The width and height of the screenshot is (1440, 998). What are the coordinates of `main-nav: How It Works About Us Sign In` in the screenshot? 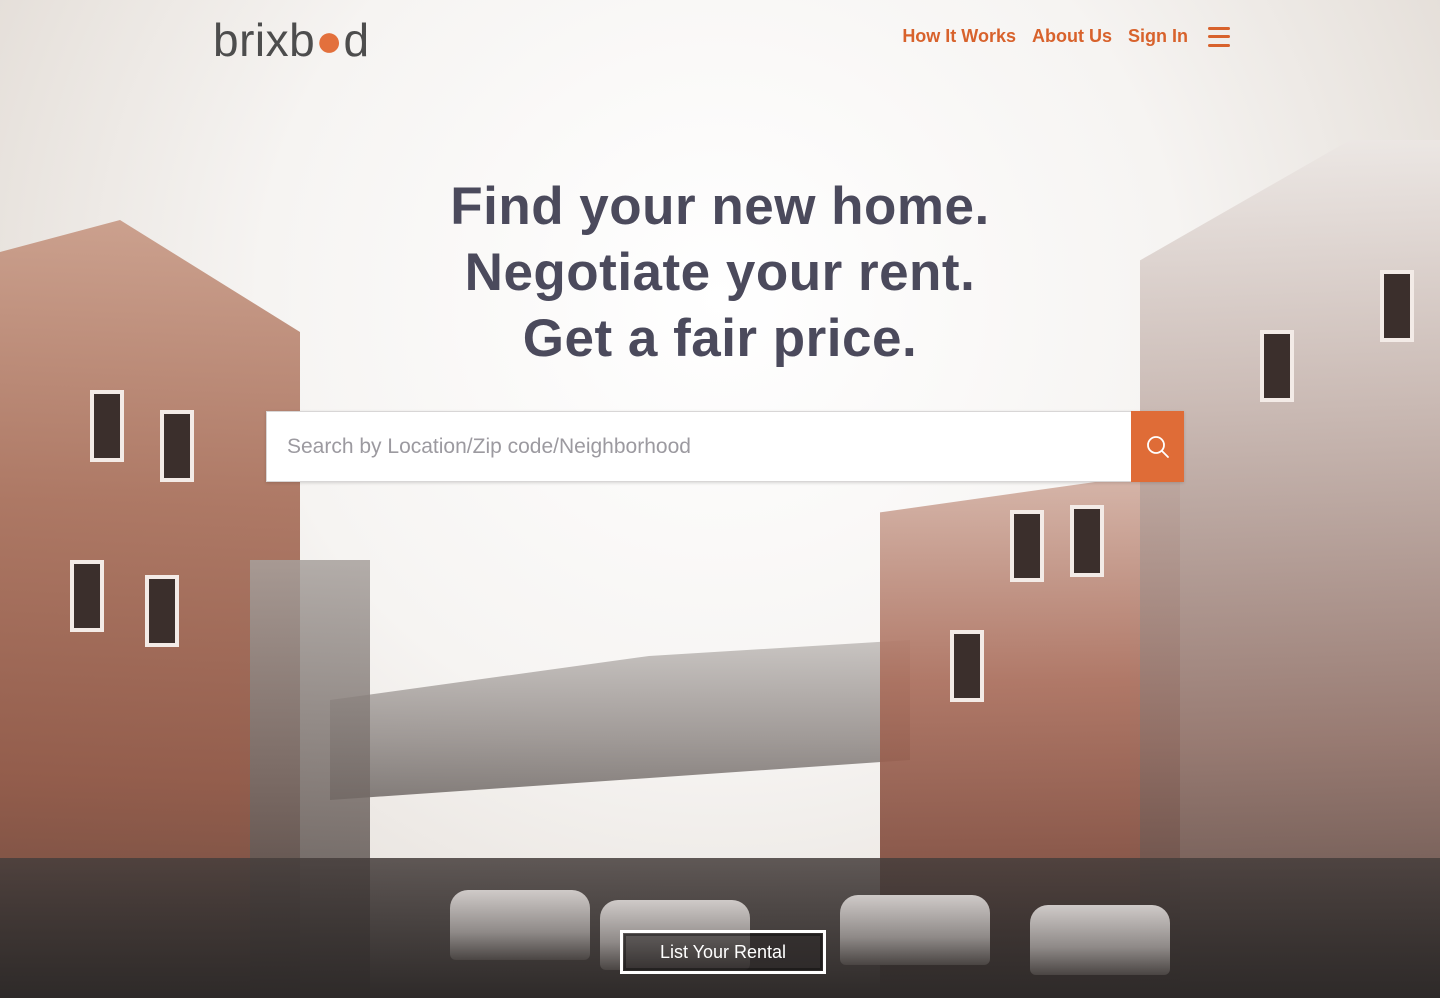 It's located at (1058, 36).